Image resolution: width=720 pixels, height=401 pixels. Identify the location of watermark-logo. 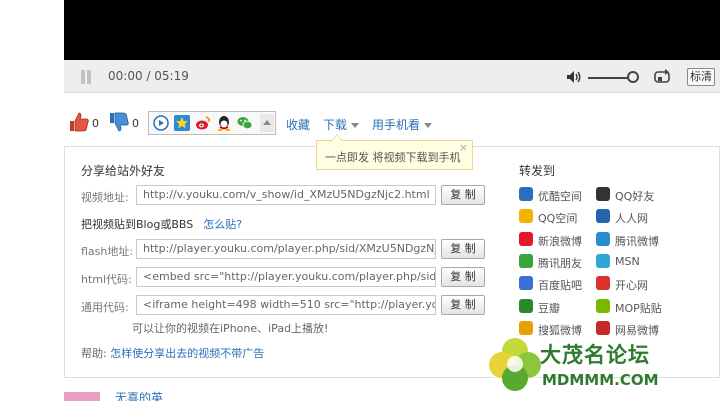
(515, 364).